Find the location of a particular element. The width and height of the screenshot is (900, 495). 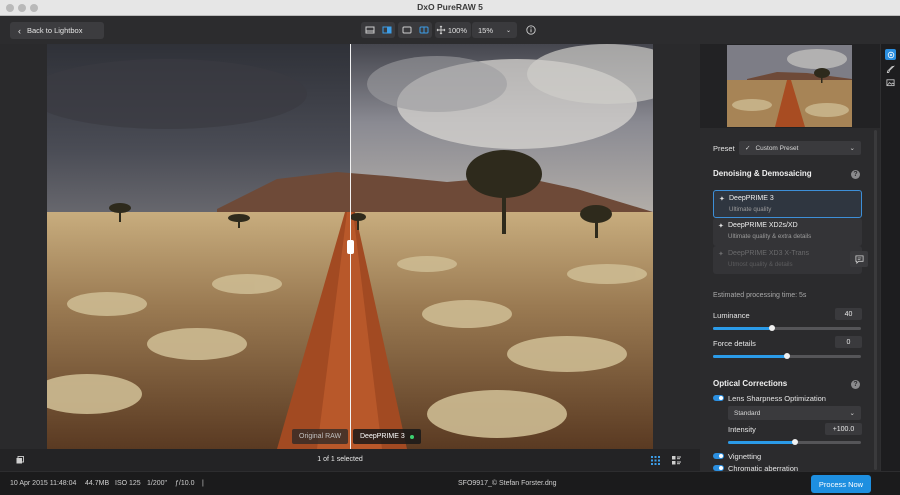

luminance-slider-fill is located at coordinates (743, 328).